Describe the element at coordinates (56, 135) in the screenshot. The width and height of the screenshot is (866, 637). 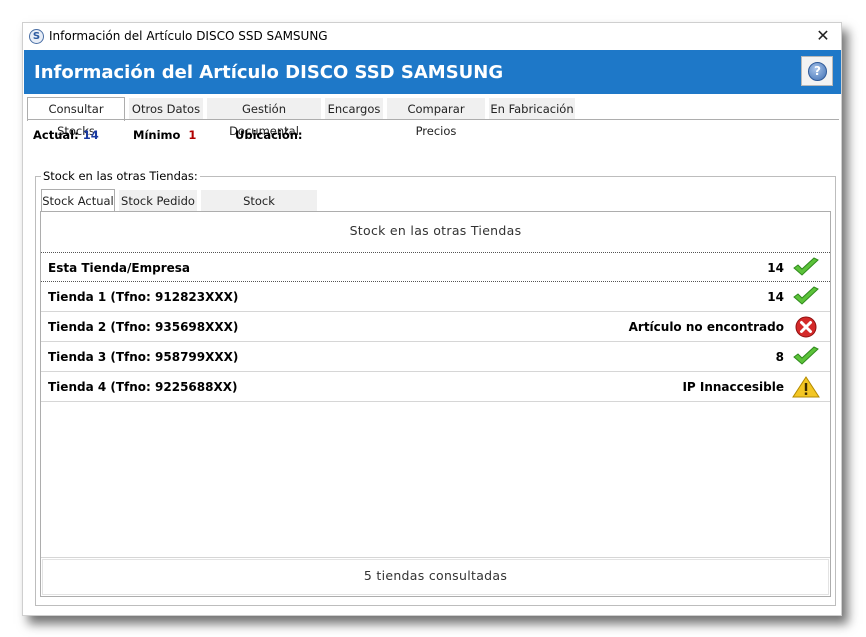
I see `actual-label: Actual:` at that location.